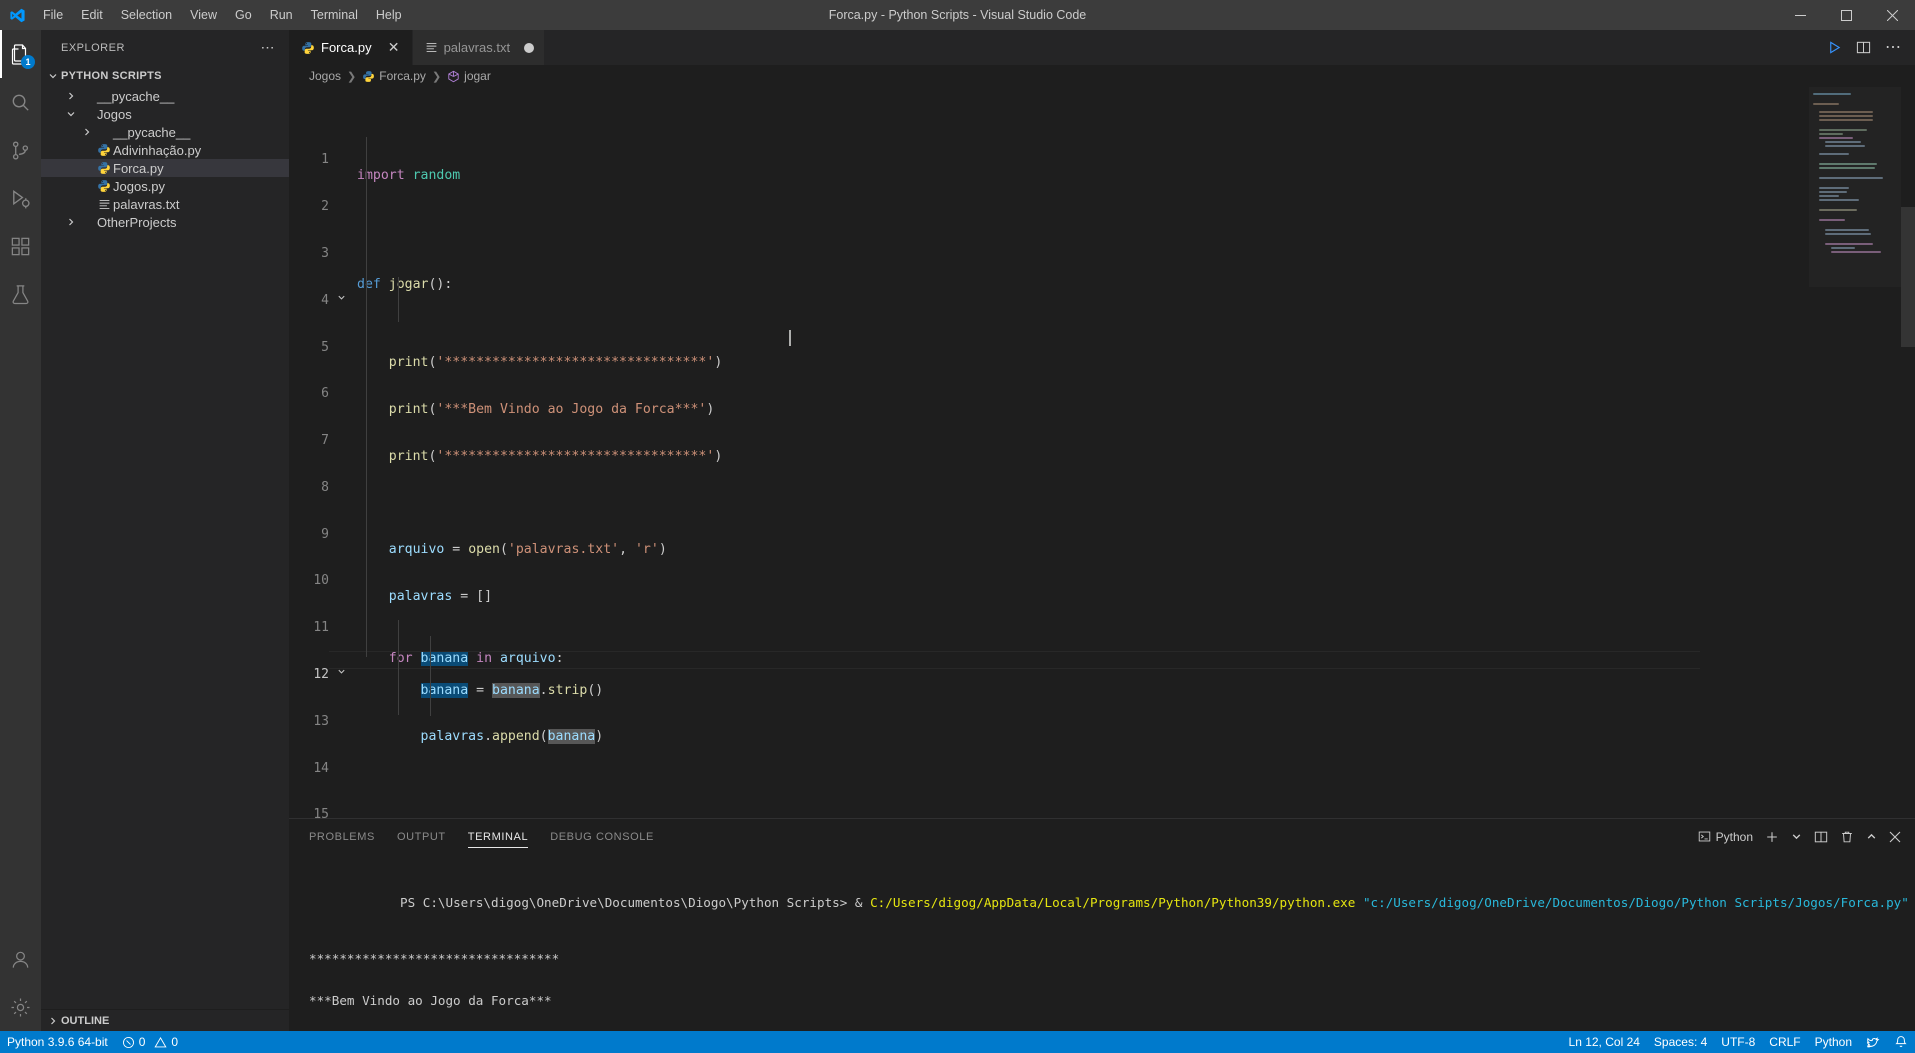 The width and height of the screenshot is (1915, 1053). What do you see at coordinates (146, 15) in the screenshot?
I see `menu-selection: Selection` at bounding box center [146, 15].